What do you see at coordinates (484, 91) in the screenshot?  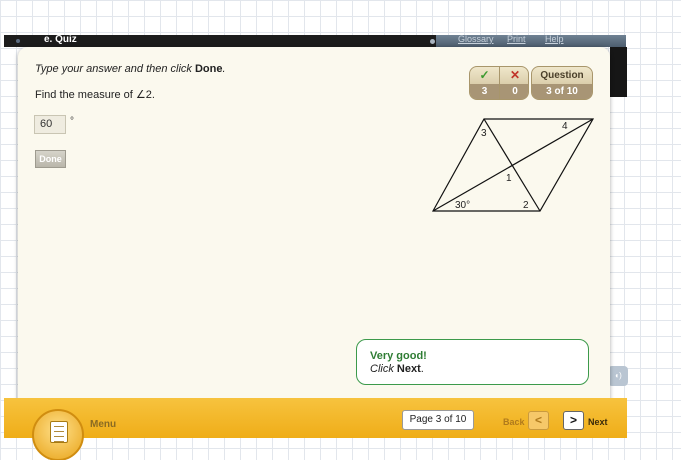 I see `correct-count: 3` at bounding box center [484, 91].